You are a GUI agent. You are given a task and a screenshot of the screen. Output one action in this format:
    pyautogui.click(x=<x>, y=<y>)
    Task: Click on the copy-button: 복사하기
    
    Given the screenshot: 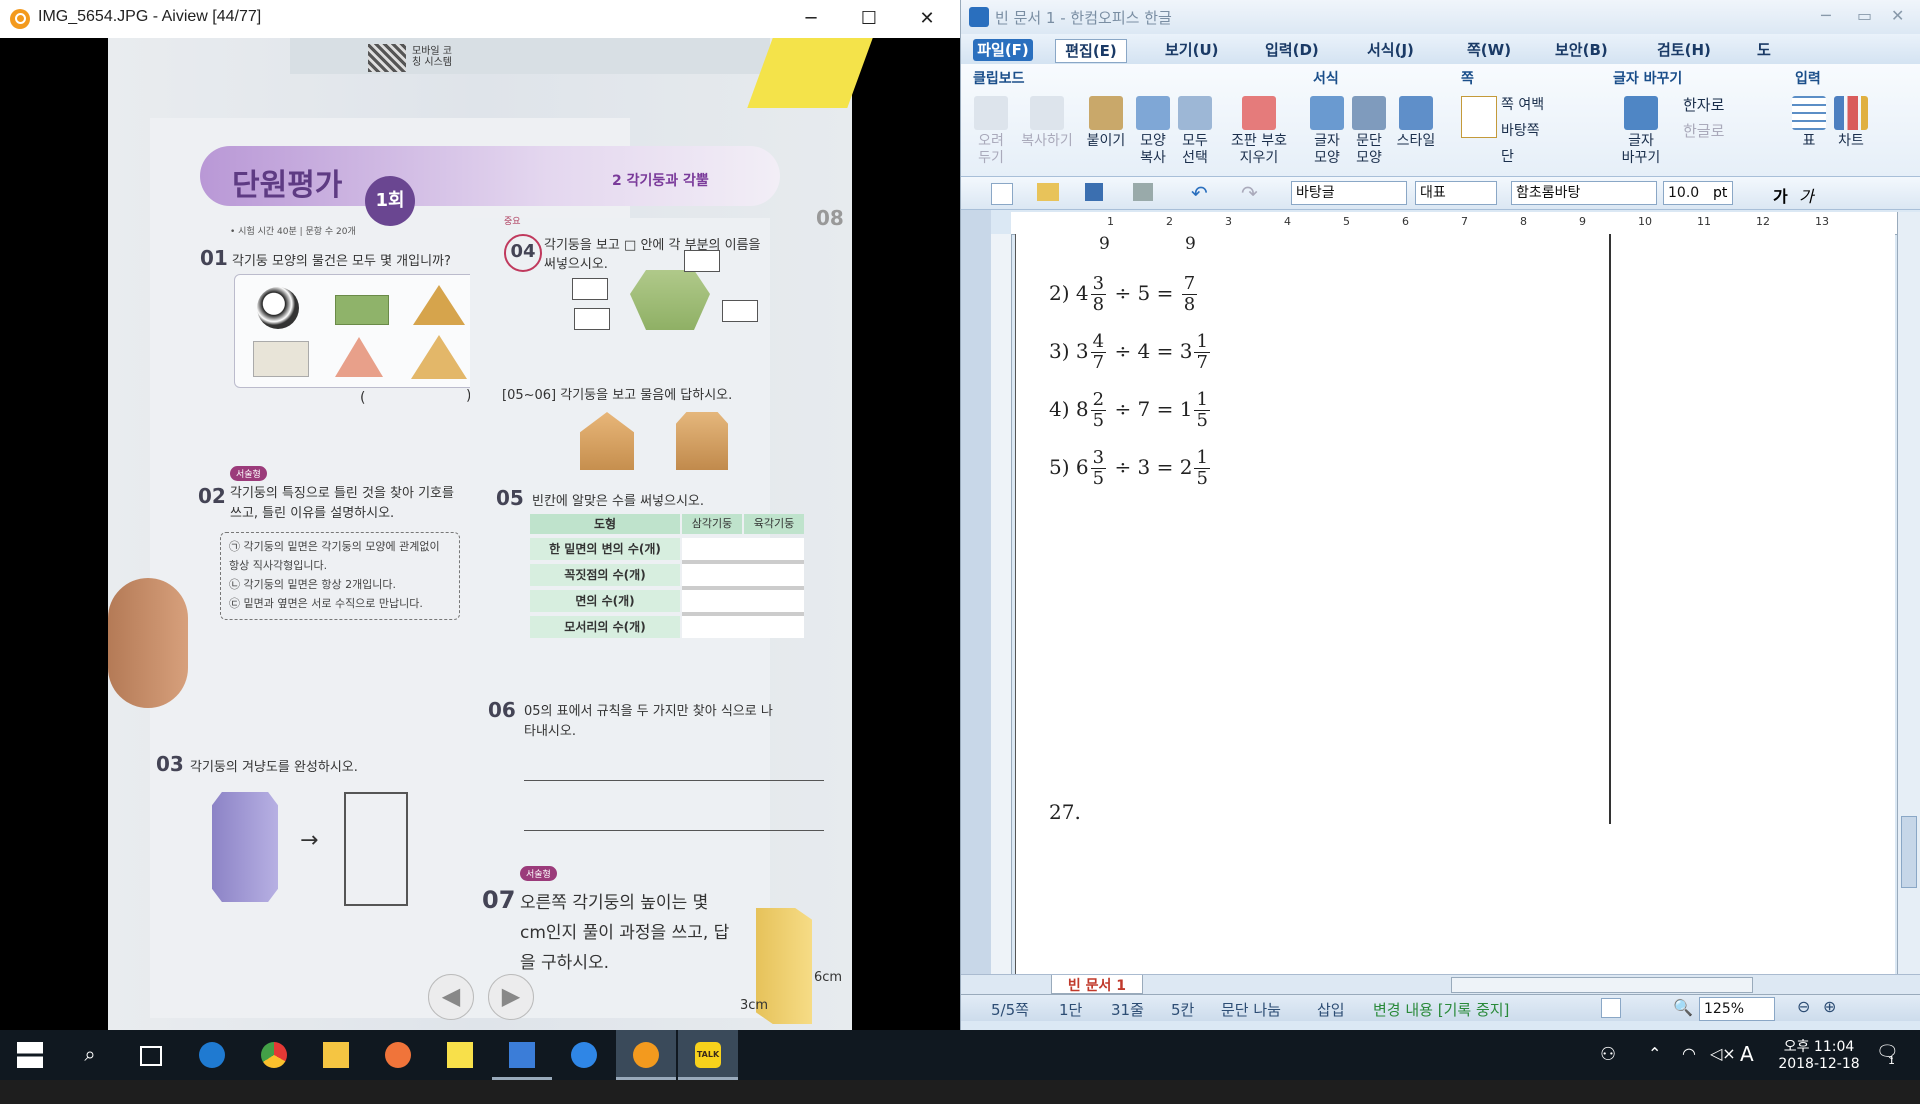 What is the action you would take?
    pyautogui.click(x=1047, y=123)
    